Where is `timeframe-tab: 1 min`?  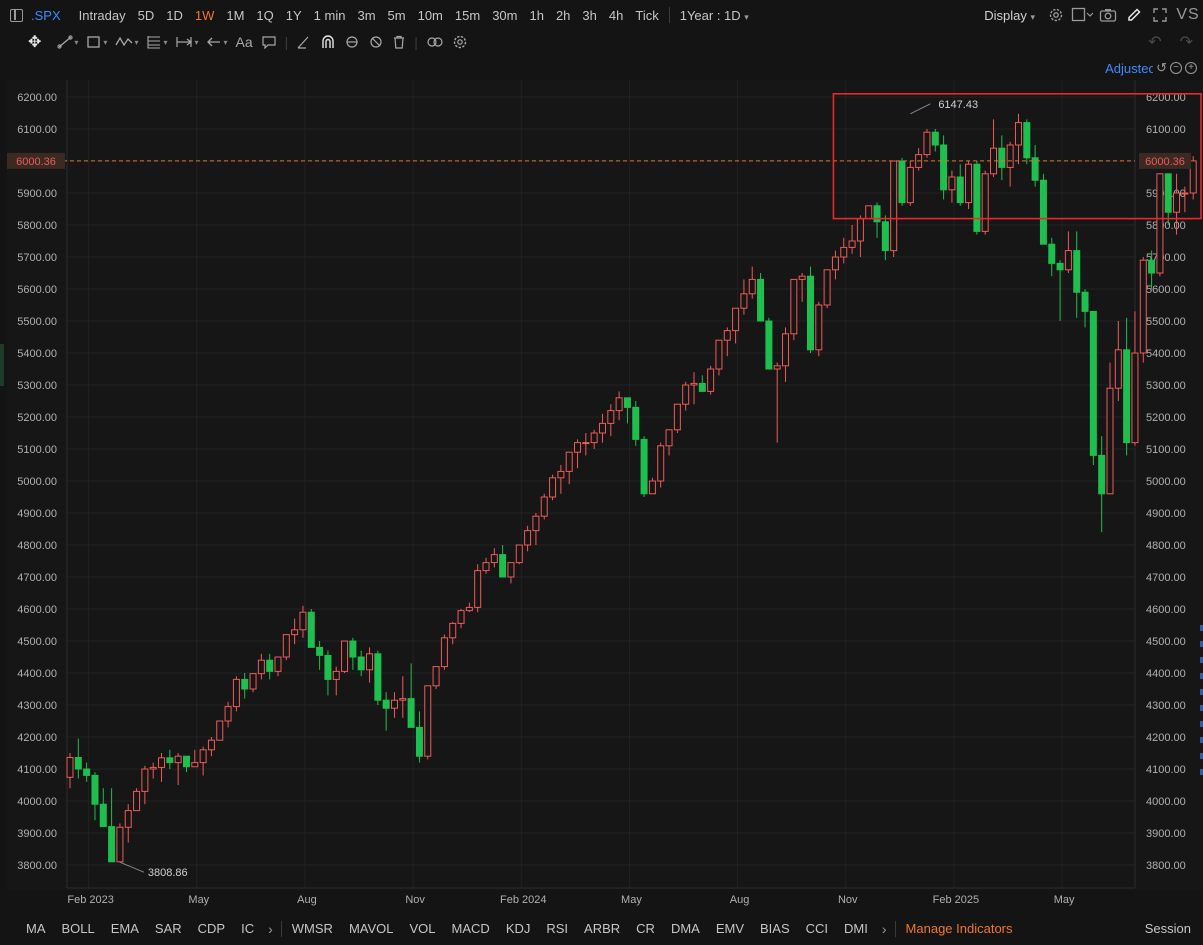 timeframe-tab: 1 min is located at coordinates (330, 15).